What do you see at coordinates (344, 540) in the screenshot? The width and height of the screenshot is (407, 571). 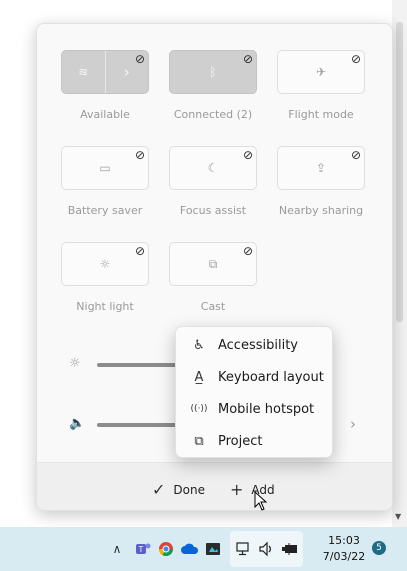 I see `clock-time: 15:03` at bounding box center [344, 540].